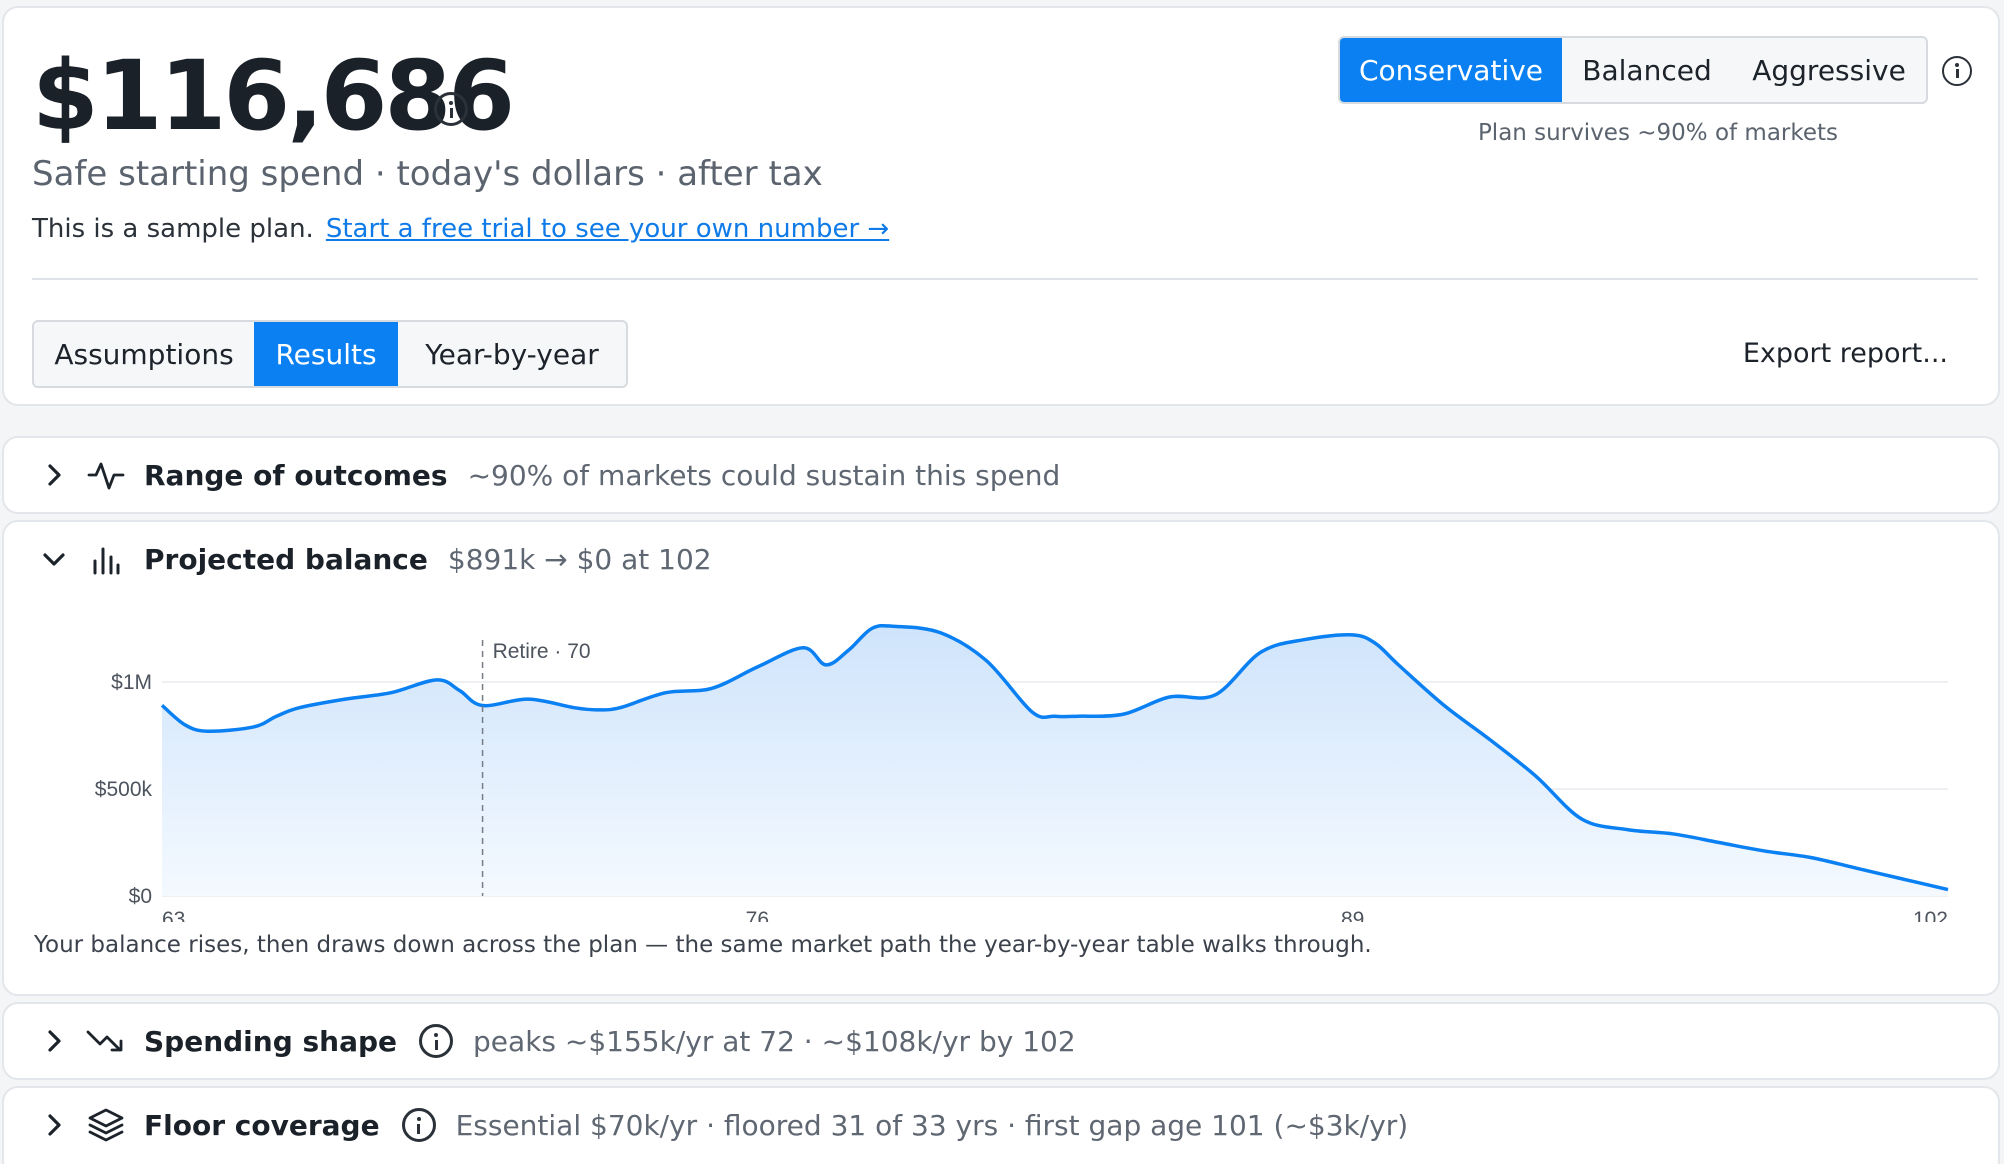  Describe the element at coordinates (436, 1041) in the screenshot. I see `spending-info-icon` at that location.